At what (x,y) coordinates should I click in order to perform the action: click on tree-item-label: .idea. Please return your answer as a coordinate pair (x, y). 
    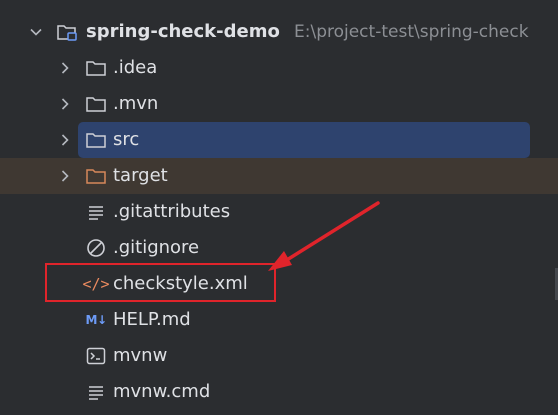
    Looking at the image, I should click on (135, 67).